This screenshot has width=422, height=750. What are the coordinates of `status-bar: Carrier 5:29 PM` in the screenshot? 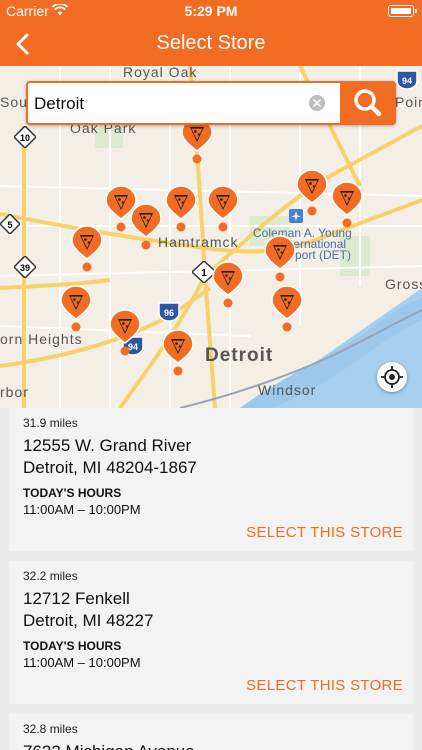 It's located at (211, 11).